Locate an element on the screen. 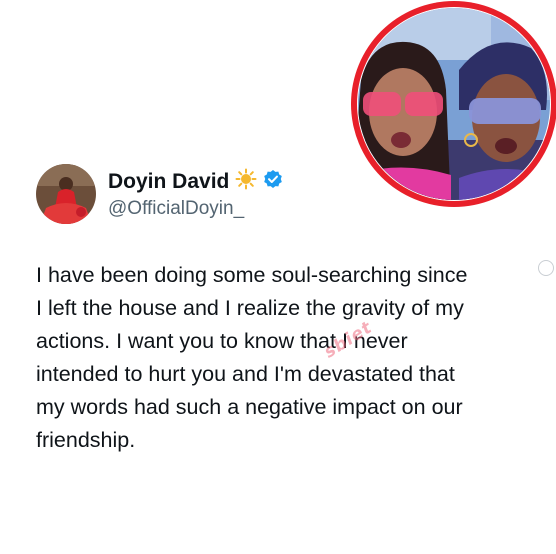 The image size is (556, 554). author-avatar is located at coordinates (66, 194).